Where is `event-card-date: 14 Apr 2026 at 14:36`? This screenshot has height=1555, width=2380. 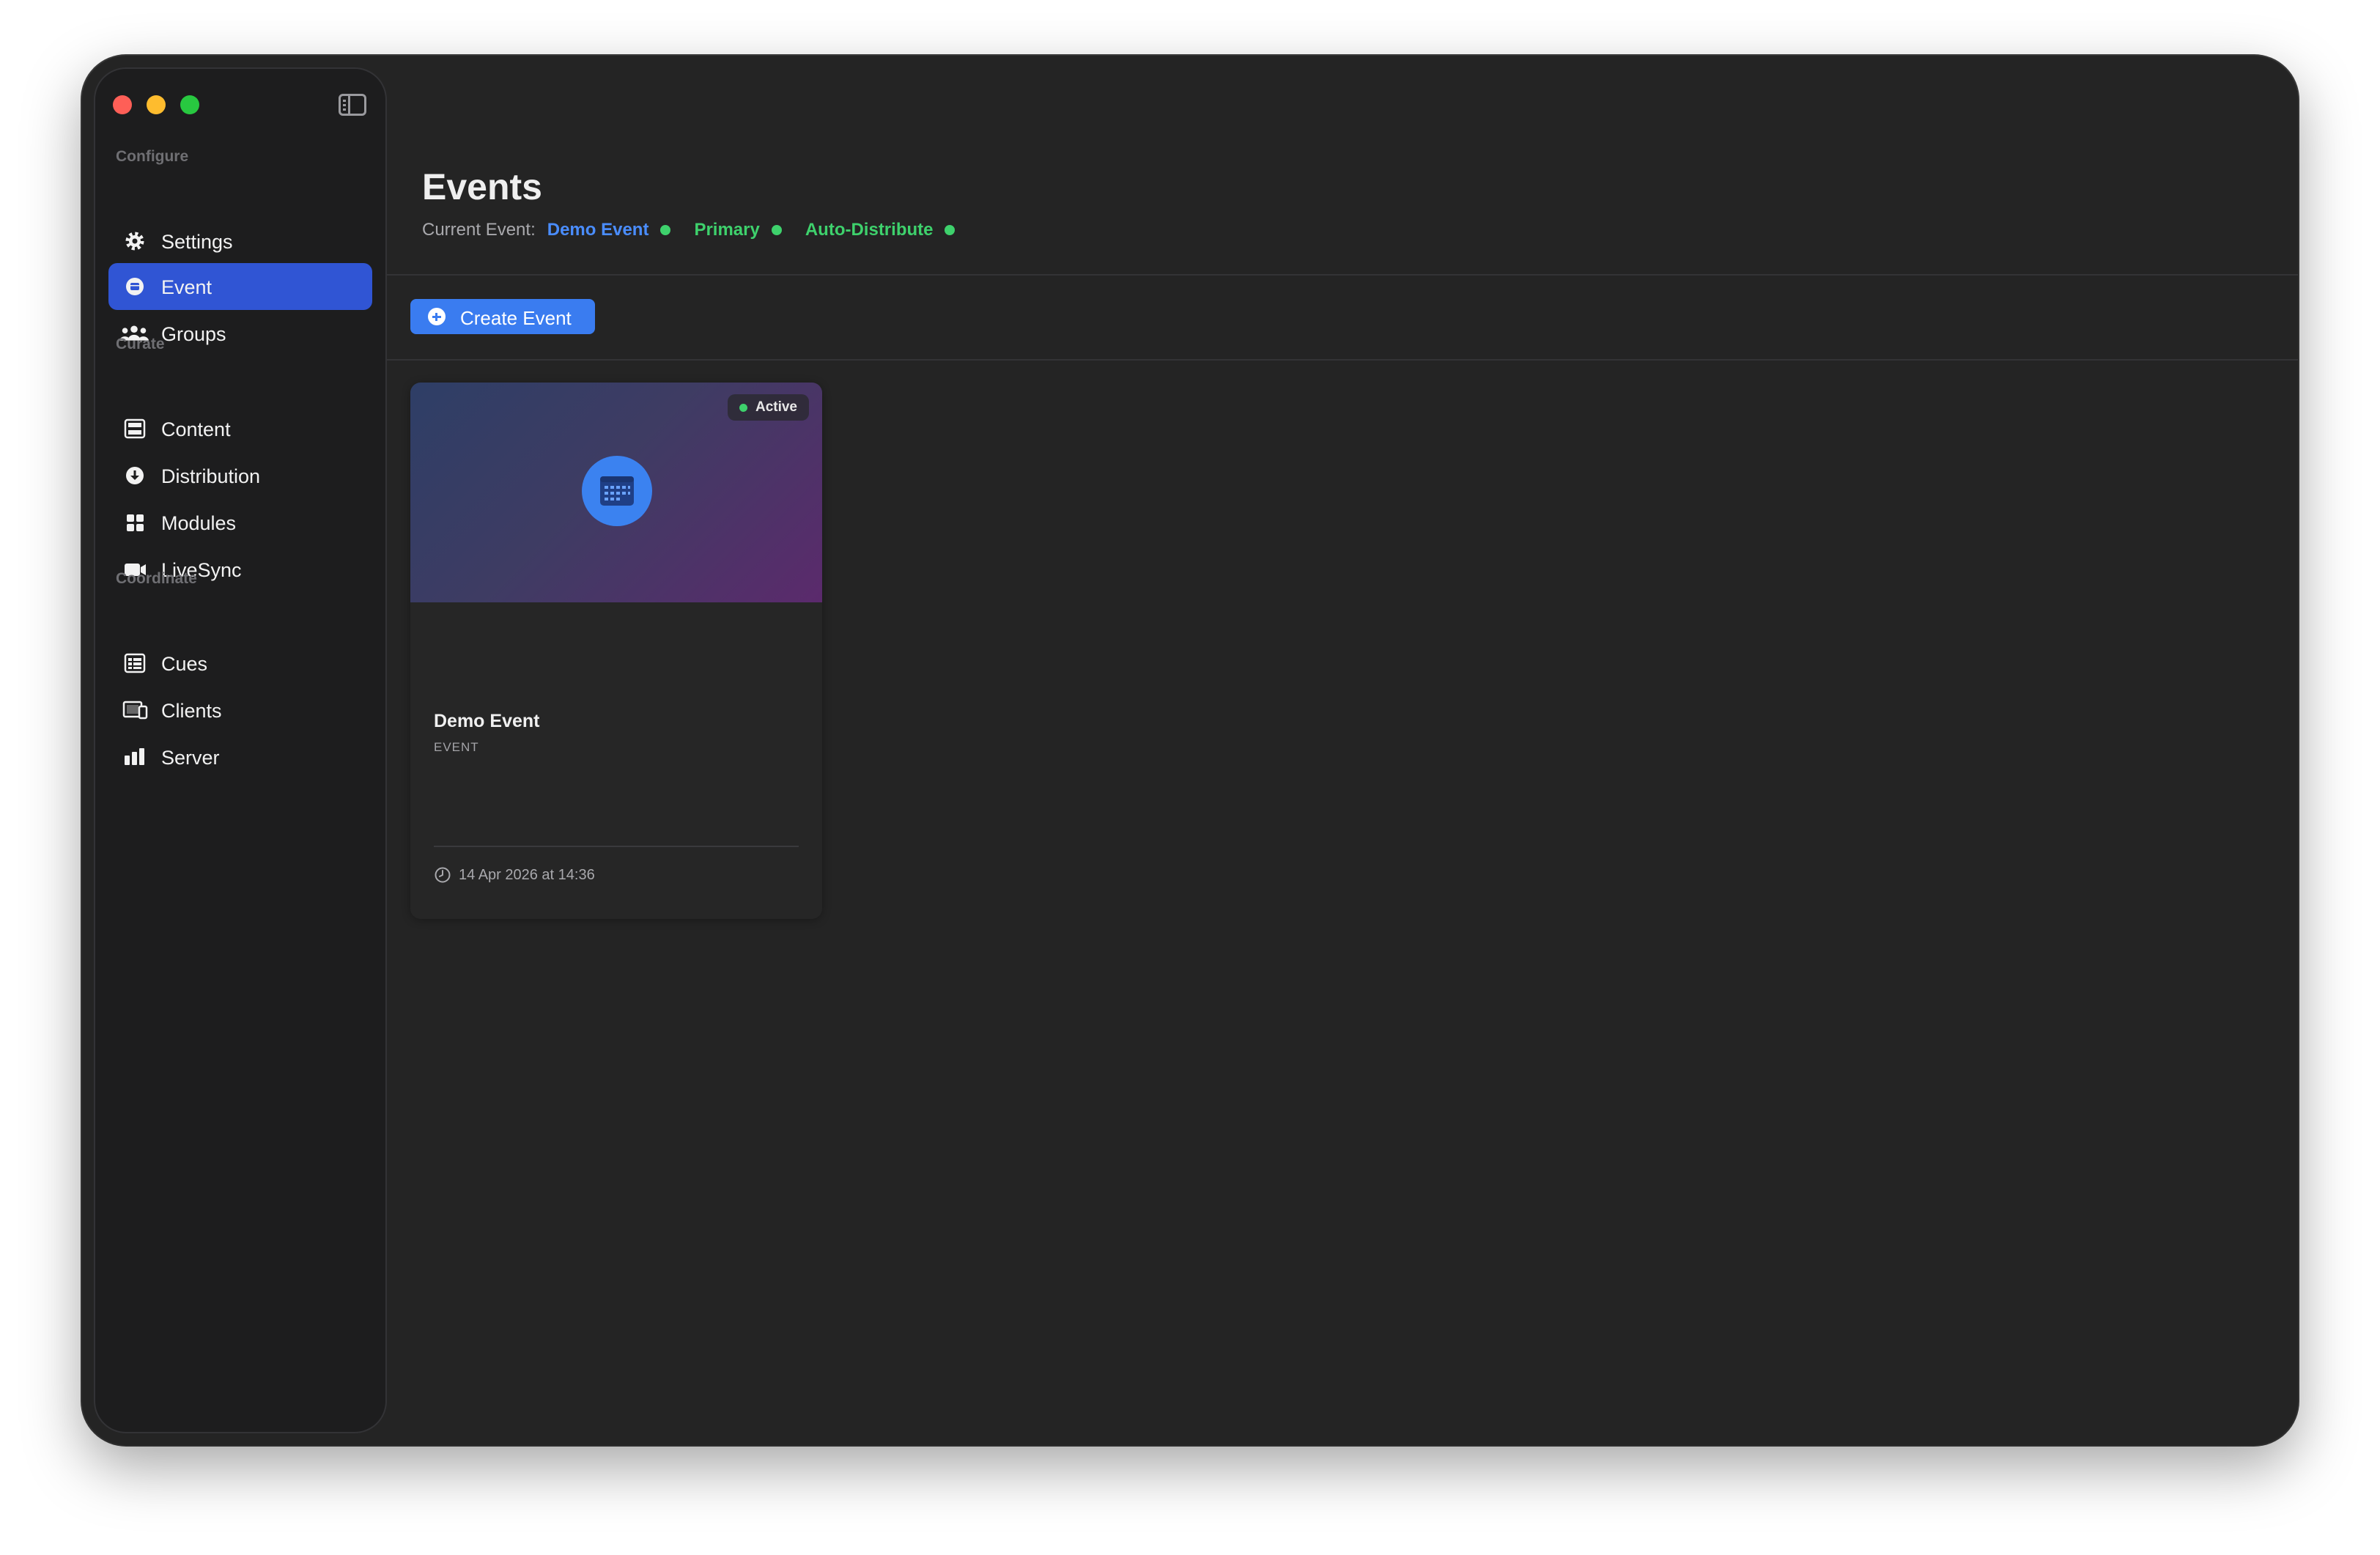 event-card-date: 14 Apr 2026 at 14:36 is located at coordinates (527, 875).